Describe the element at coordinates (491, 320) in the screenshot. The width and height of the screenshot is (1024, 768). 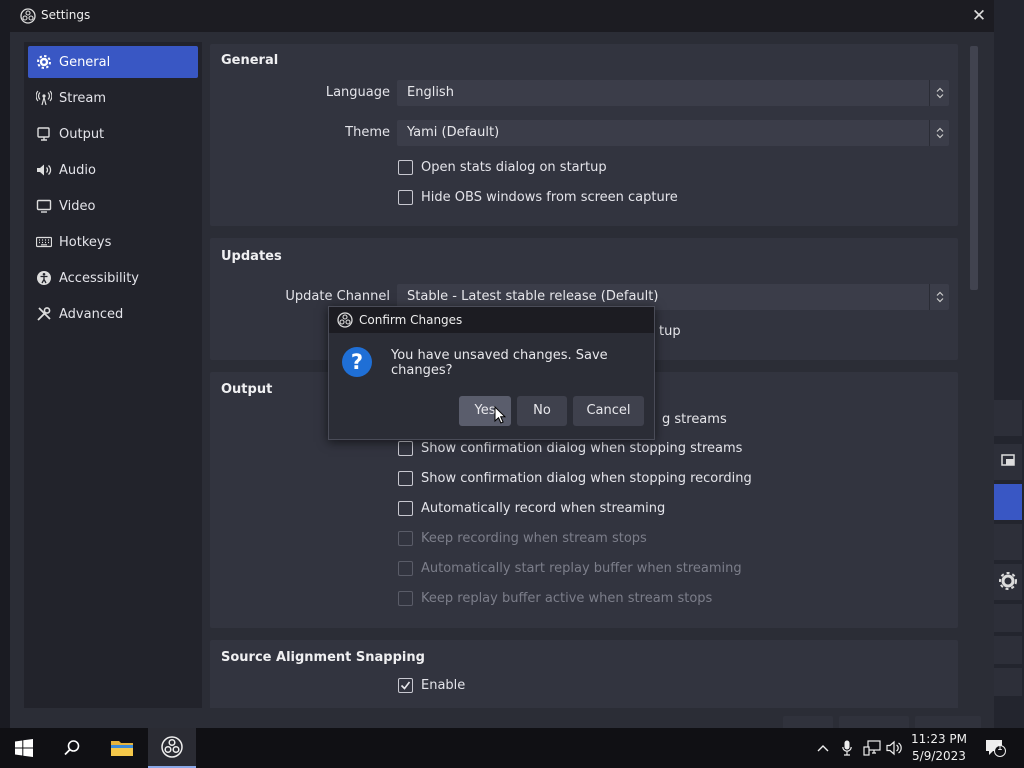
I see `dialog-title-bar: Confirm Changes` at that location.